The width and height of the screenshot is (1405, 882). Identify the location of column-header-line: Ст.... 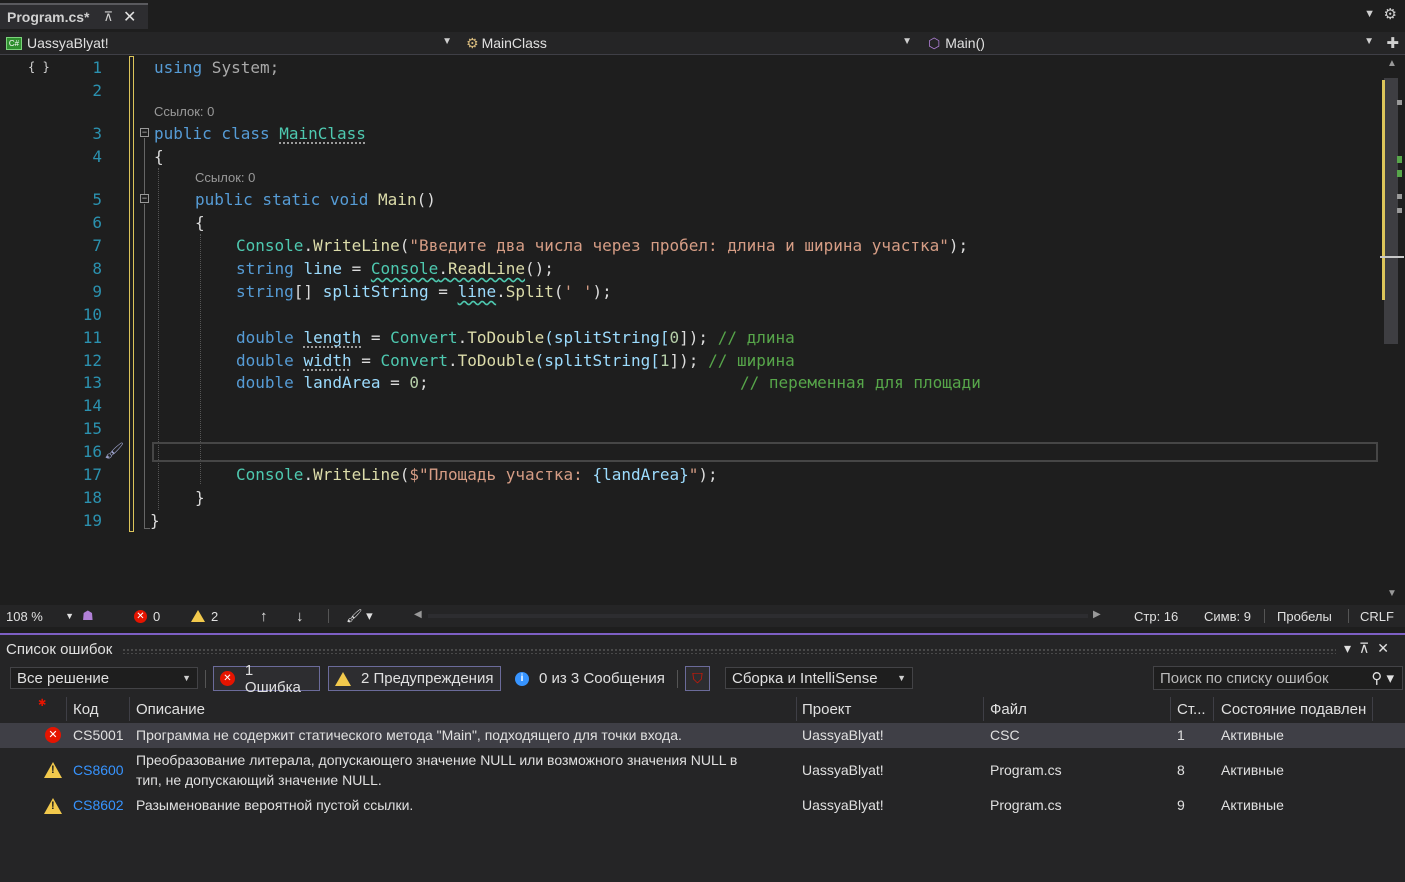
(1191, 709).